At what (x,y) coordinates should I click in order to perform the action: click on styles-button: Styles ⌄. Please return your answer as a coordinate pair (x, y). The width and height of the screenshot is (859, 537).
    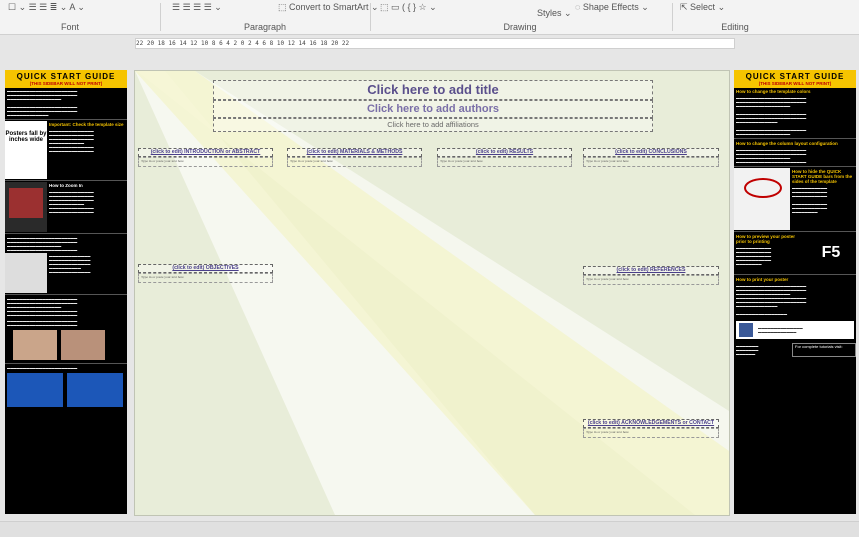
    Looking at the image, I should click on (554, 13).